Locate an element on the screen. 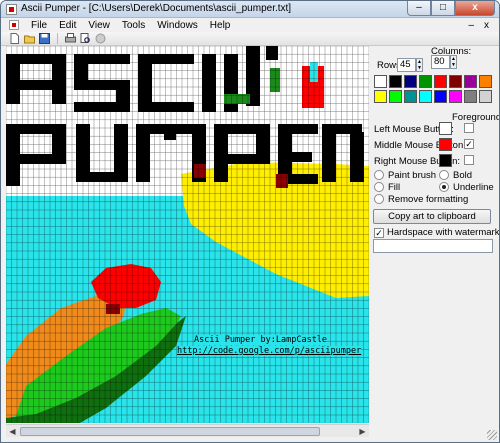 Image resolution: width=500 pixels, height=443 pixels. menu-view: View is located at coordinates (99, 25).